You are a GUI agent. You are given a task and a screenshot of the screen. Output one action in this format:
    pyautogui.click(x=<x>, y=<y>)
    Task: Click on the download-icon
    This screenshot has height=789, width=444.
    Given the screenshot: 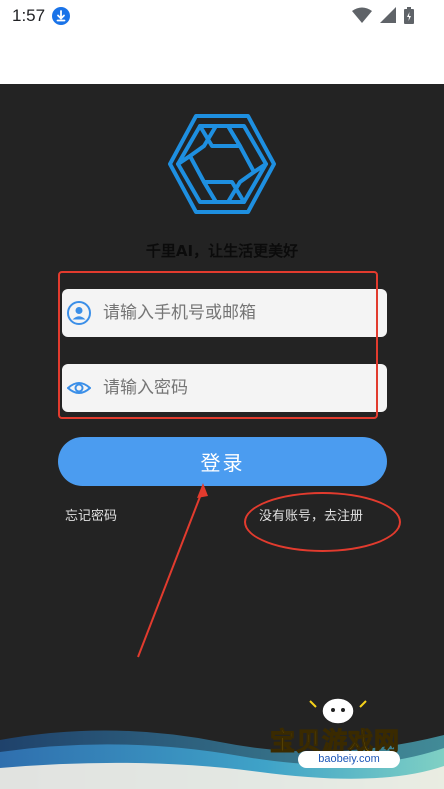 What is the action you would take?
    pyautogui.click(x=61, y=16)
    